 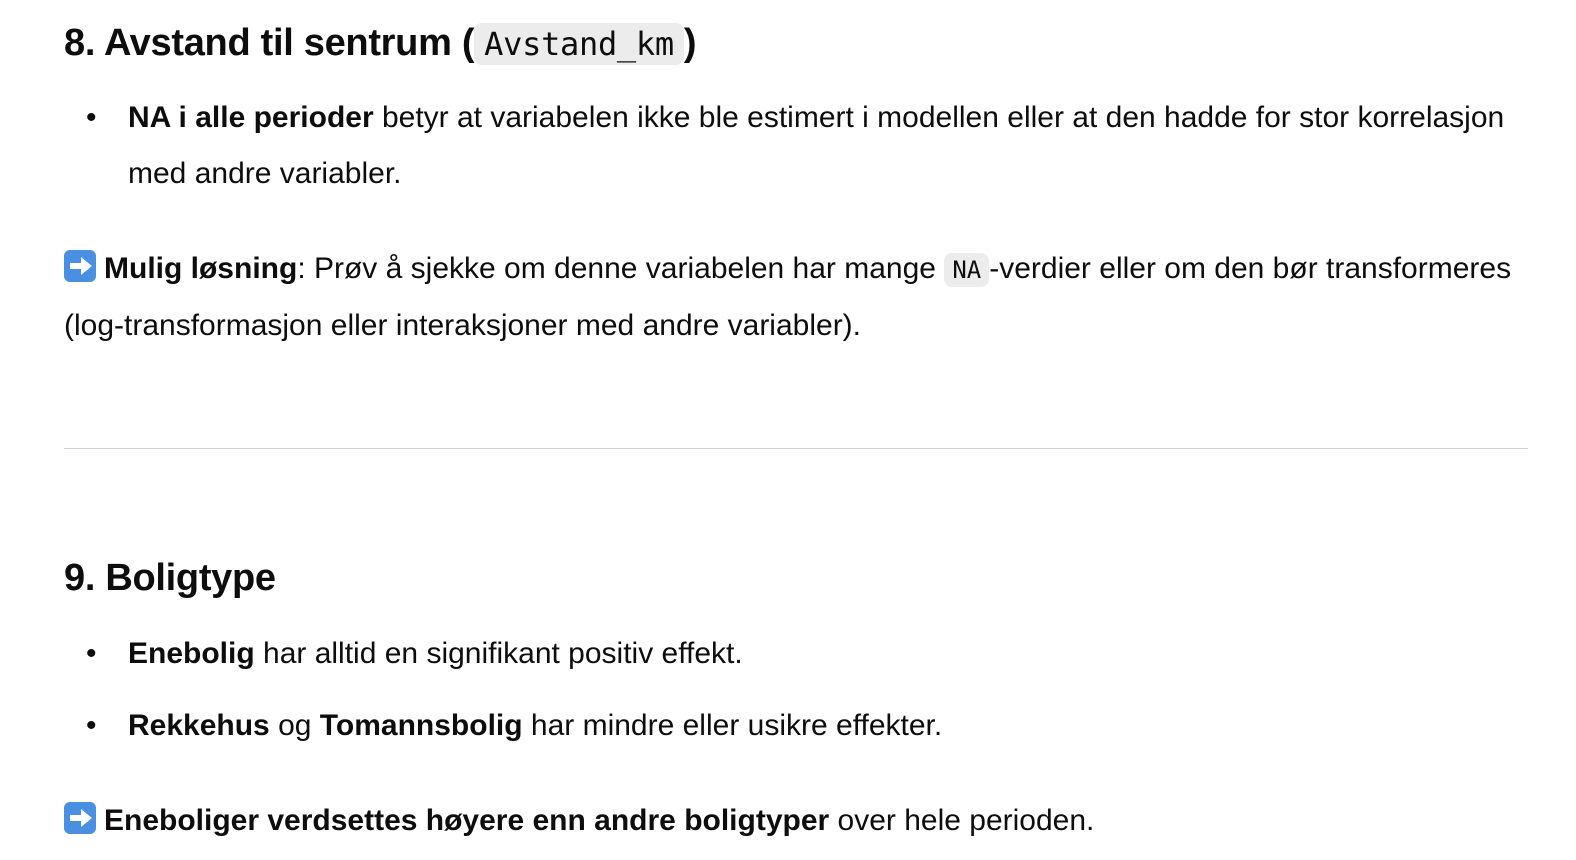 What do you see at coordinates (690, 43) in the screenshot?
I see `section-8-heading-suffix: )` at bounding box center [690, 43].